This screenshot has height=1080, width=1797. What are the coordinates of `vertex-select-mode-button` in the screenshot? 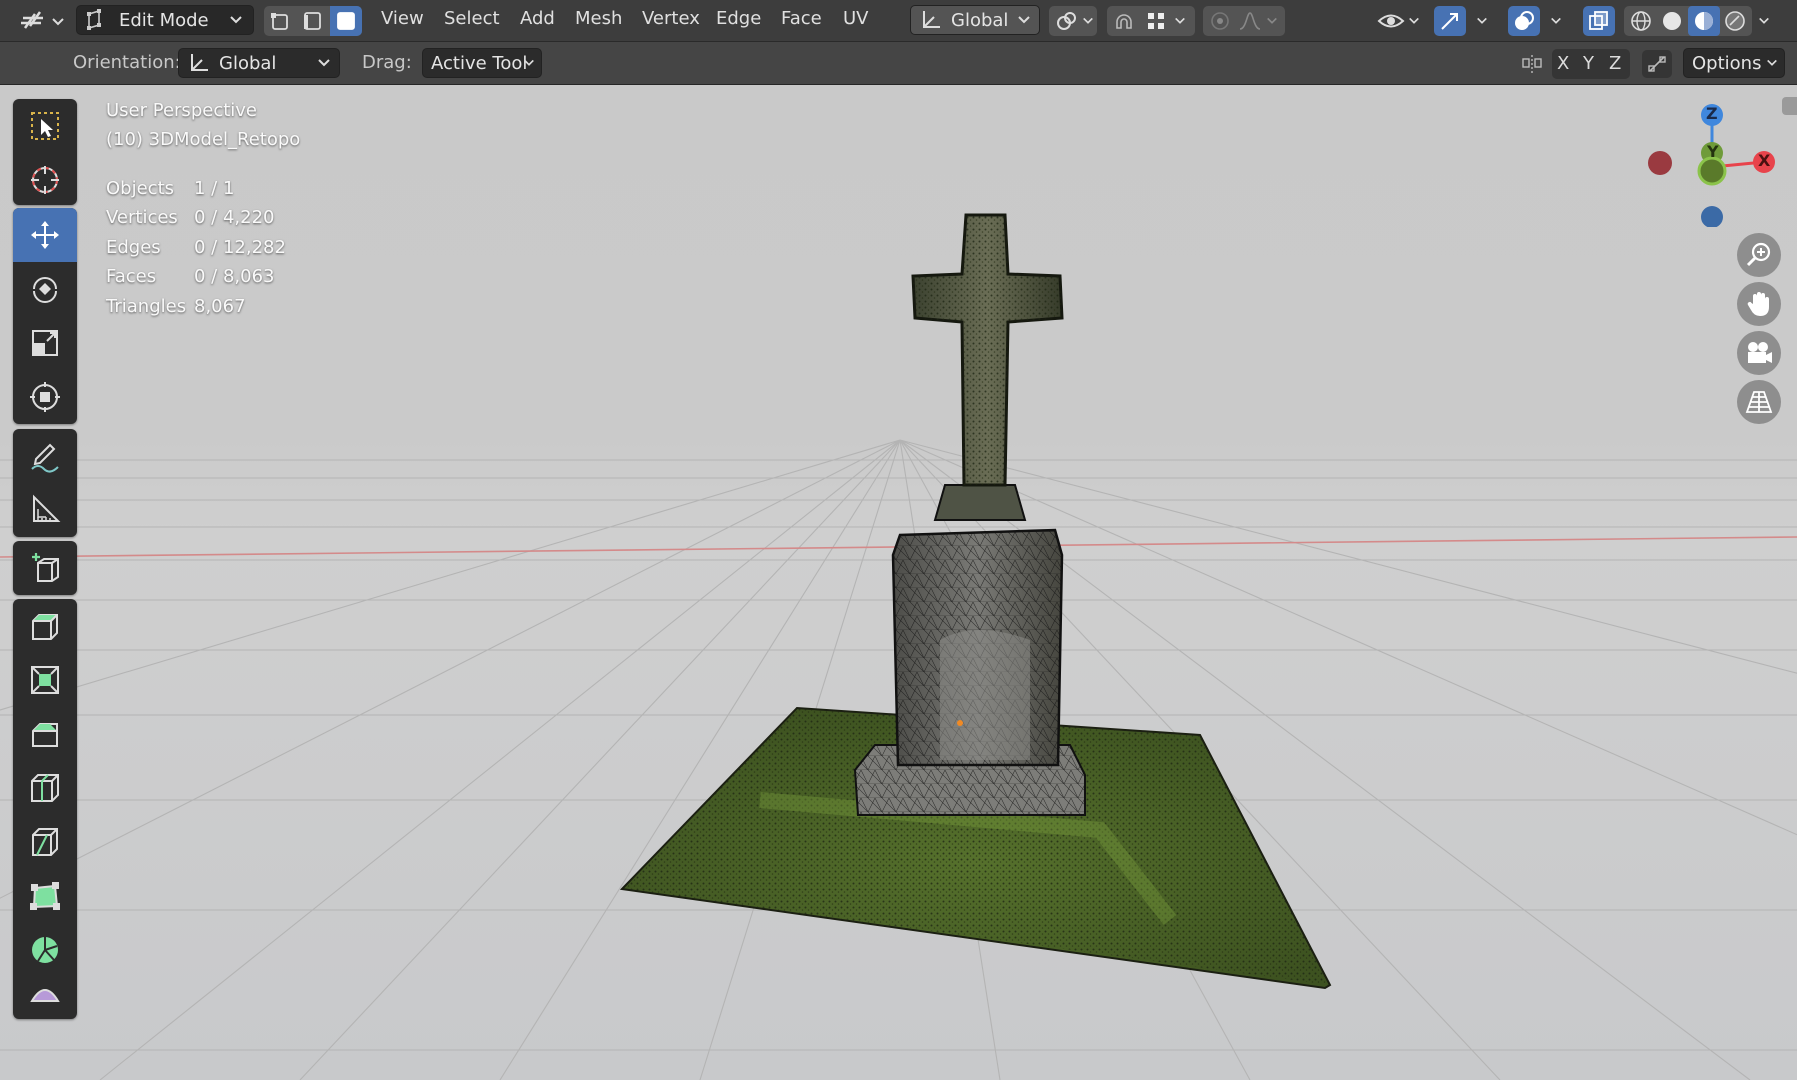 It's located at (281, 21).